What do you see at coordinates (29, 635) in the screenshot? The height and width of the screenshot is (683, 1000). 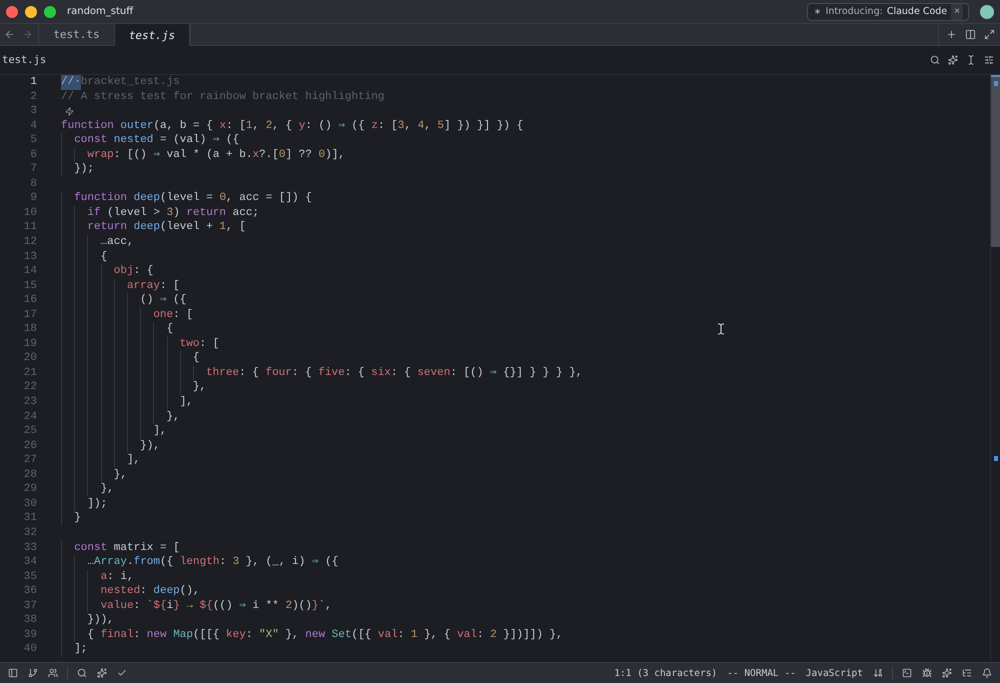 I see `line-number: 39` at bounding box center [29, 635].